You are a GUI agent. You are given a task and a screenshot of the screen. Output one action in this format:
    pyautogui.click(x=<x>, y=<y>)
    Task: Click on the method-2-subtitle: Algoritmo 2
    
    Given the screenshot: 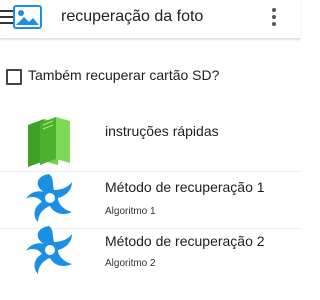 What is the action you would take?
    pyautogui.click(x=130, y=263)
    